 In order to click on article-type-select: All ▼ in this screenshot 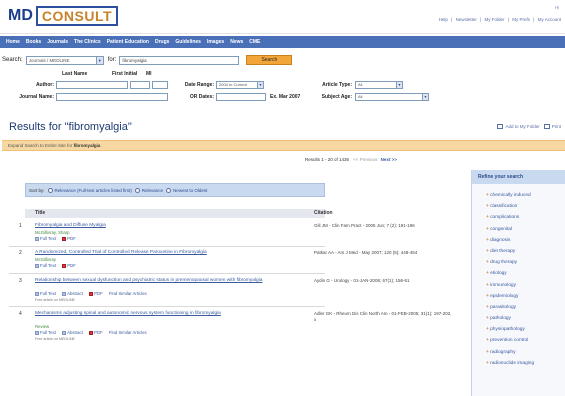, I will do `click(379, 85)`.